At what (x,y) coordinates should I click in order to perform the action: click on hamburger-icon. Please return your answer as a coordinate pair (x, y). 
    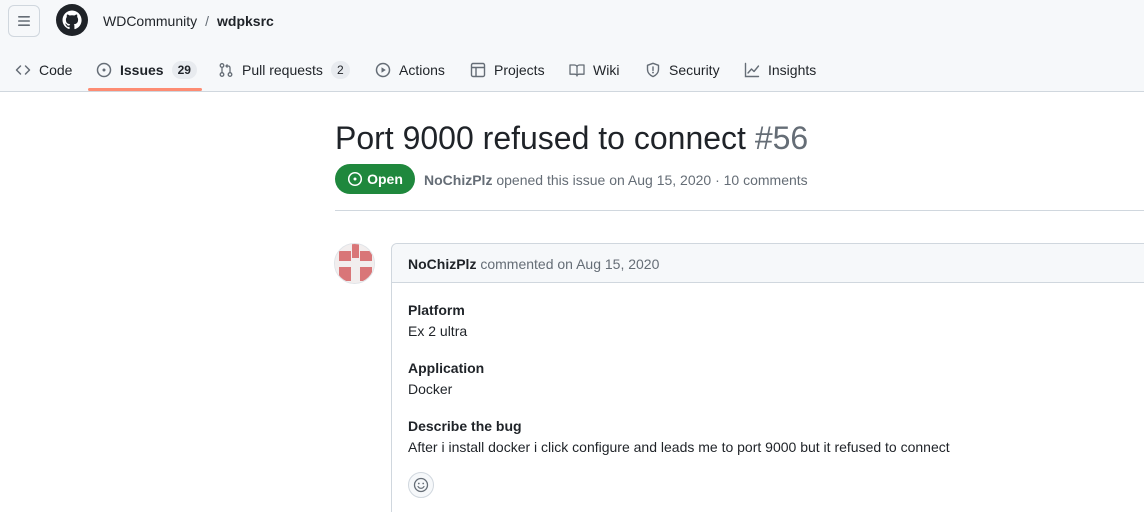
    Looking at the image, I should click on (24, 21).